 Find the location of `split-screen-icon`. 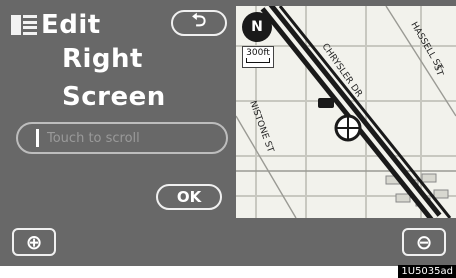

split-screen-icon is located at coordinates (24, 25).